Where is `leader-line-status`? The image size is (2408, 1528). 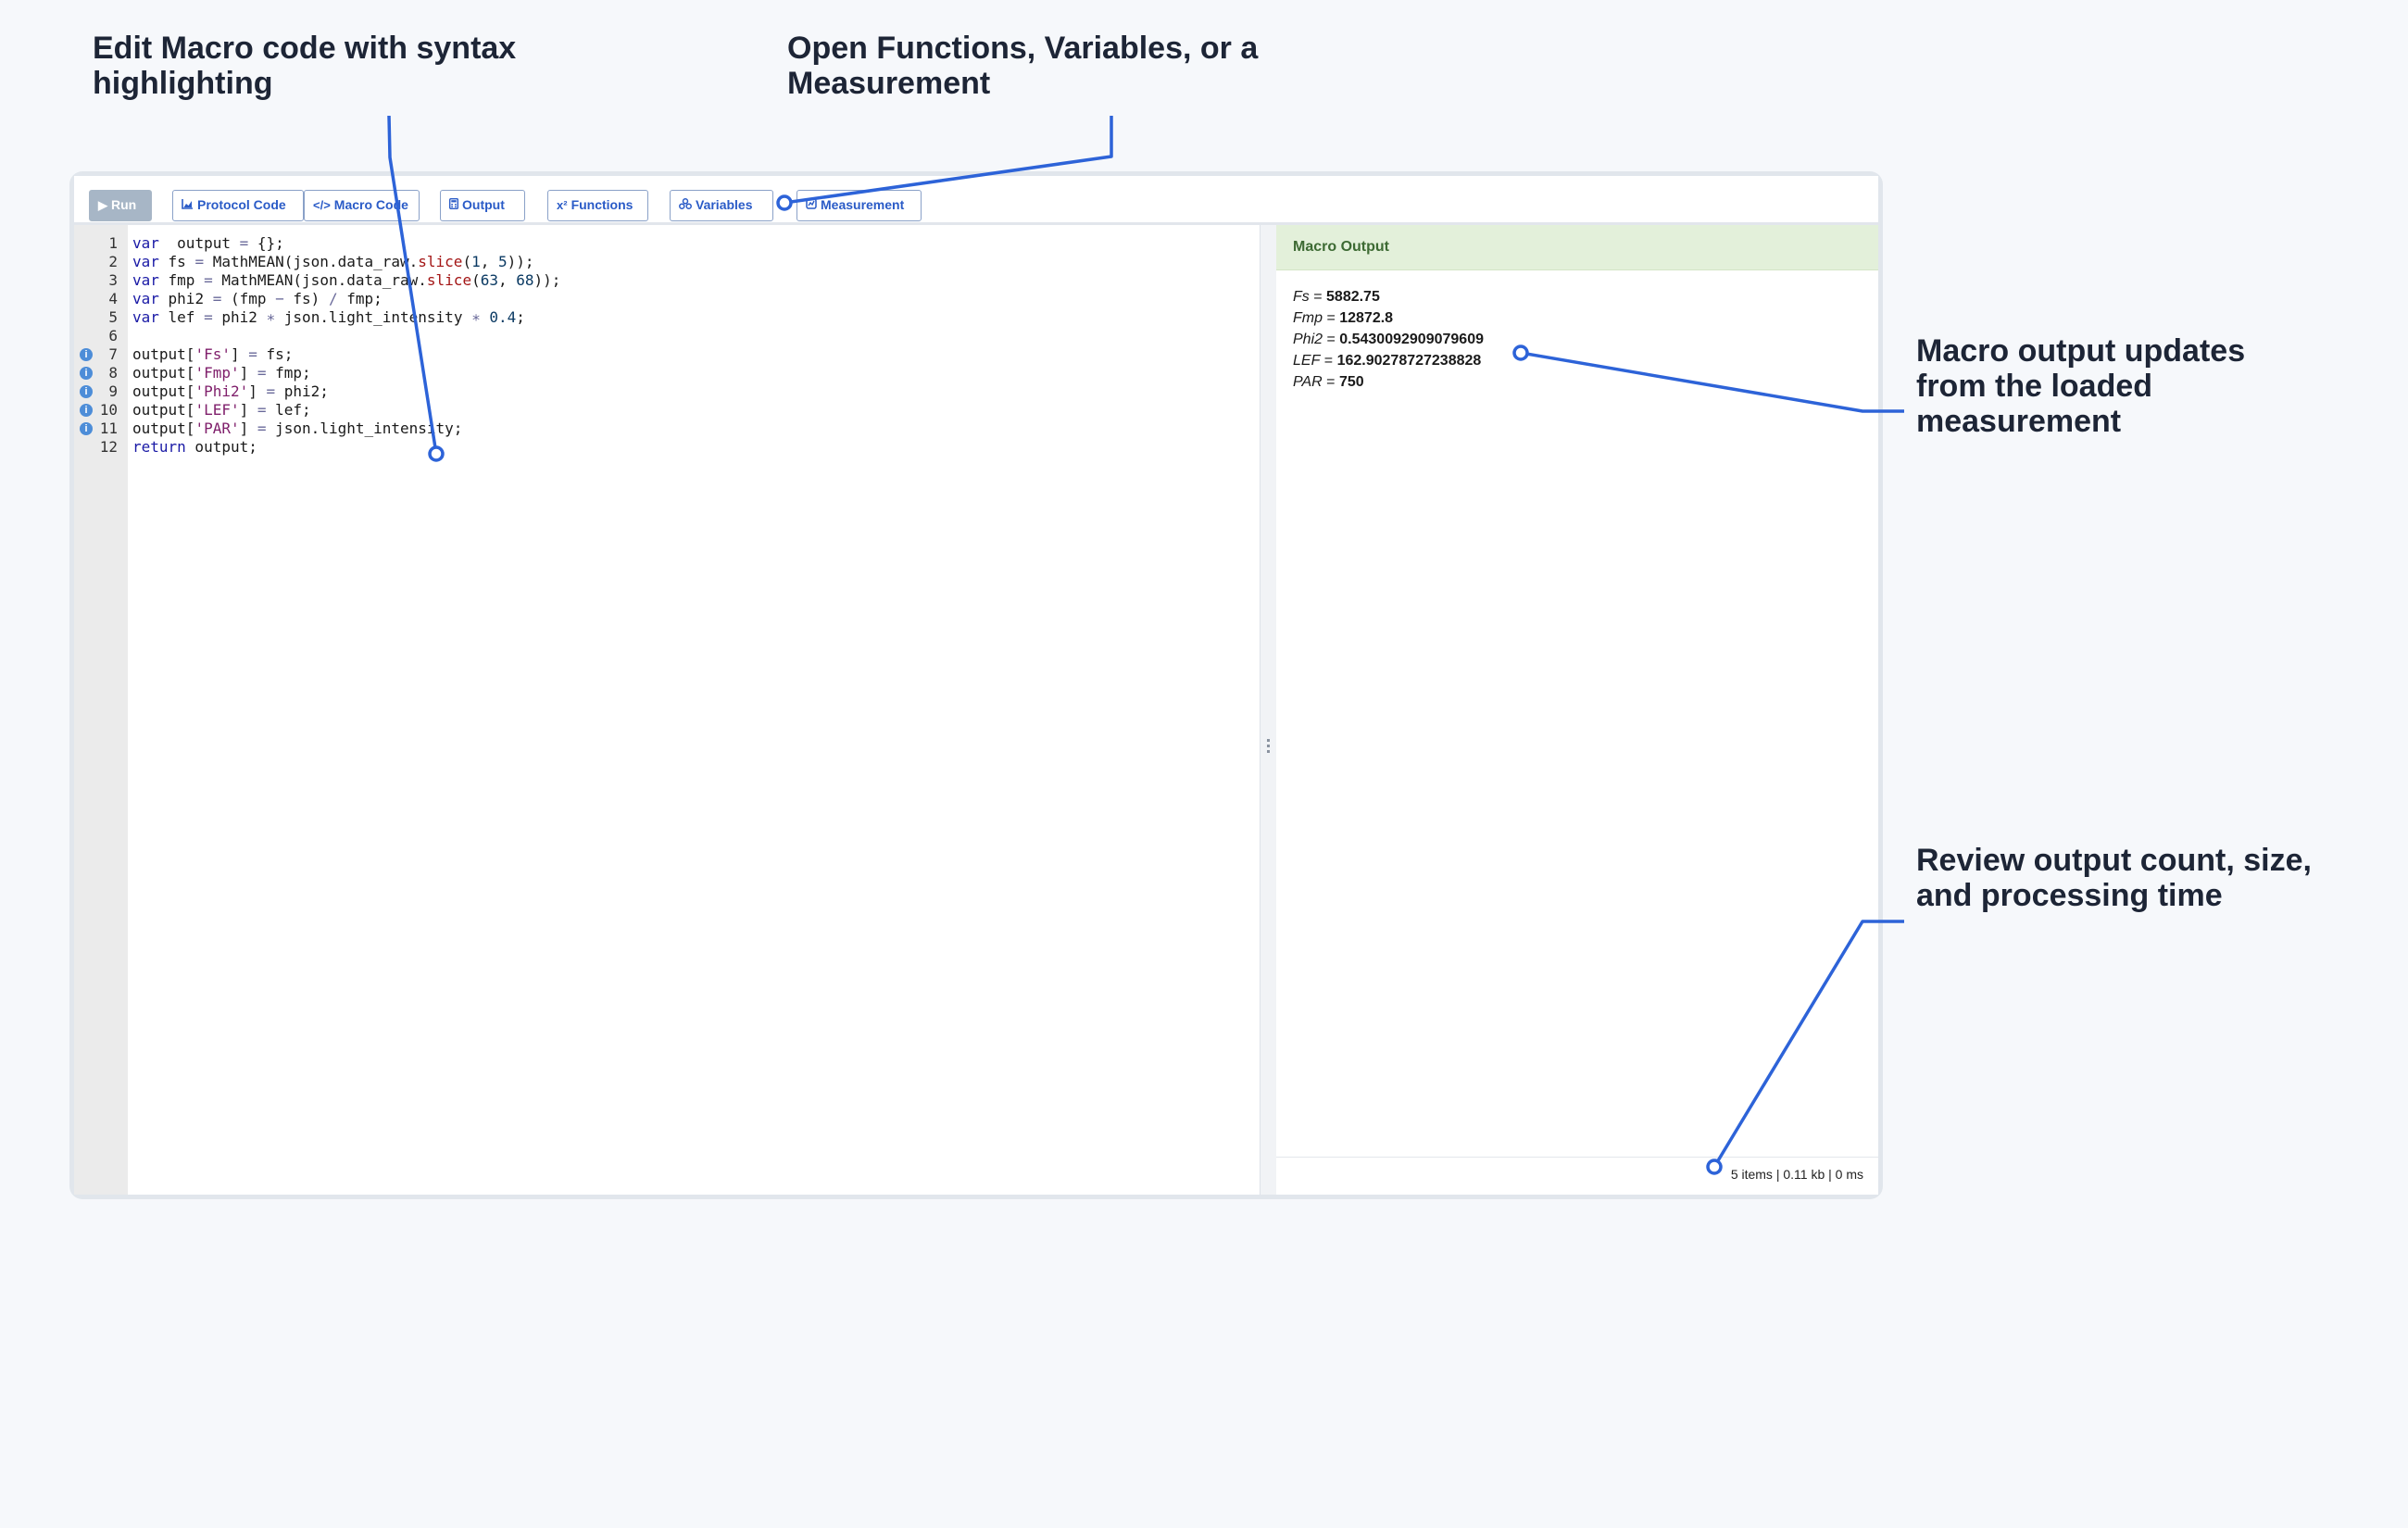 leader-line-status is located at coordinates (1808, 1044).